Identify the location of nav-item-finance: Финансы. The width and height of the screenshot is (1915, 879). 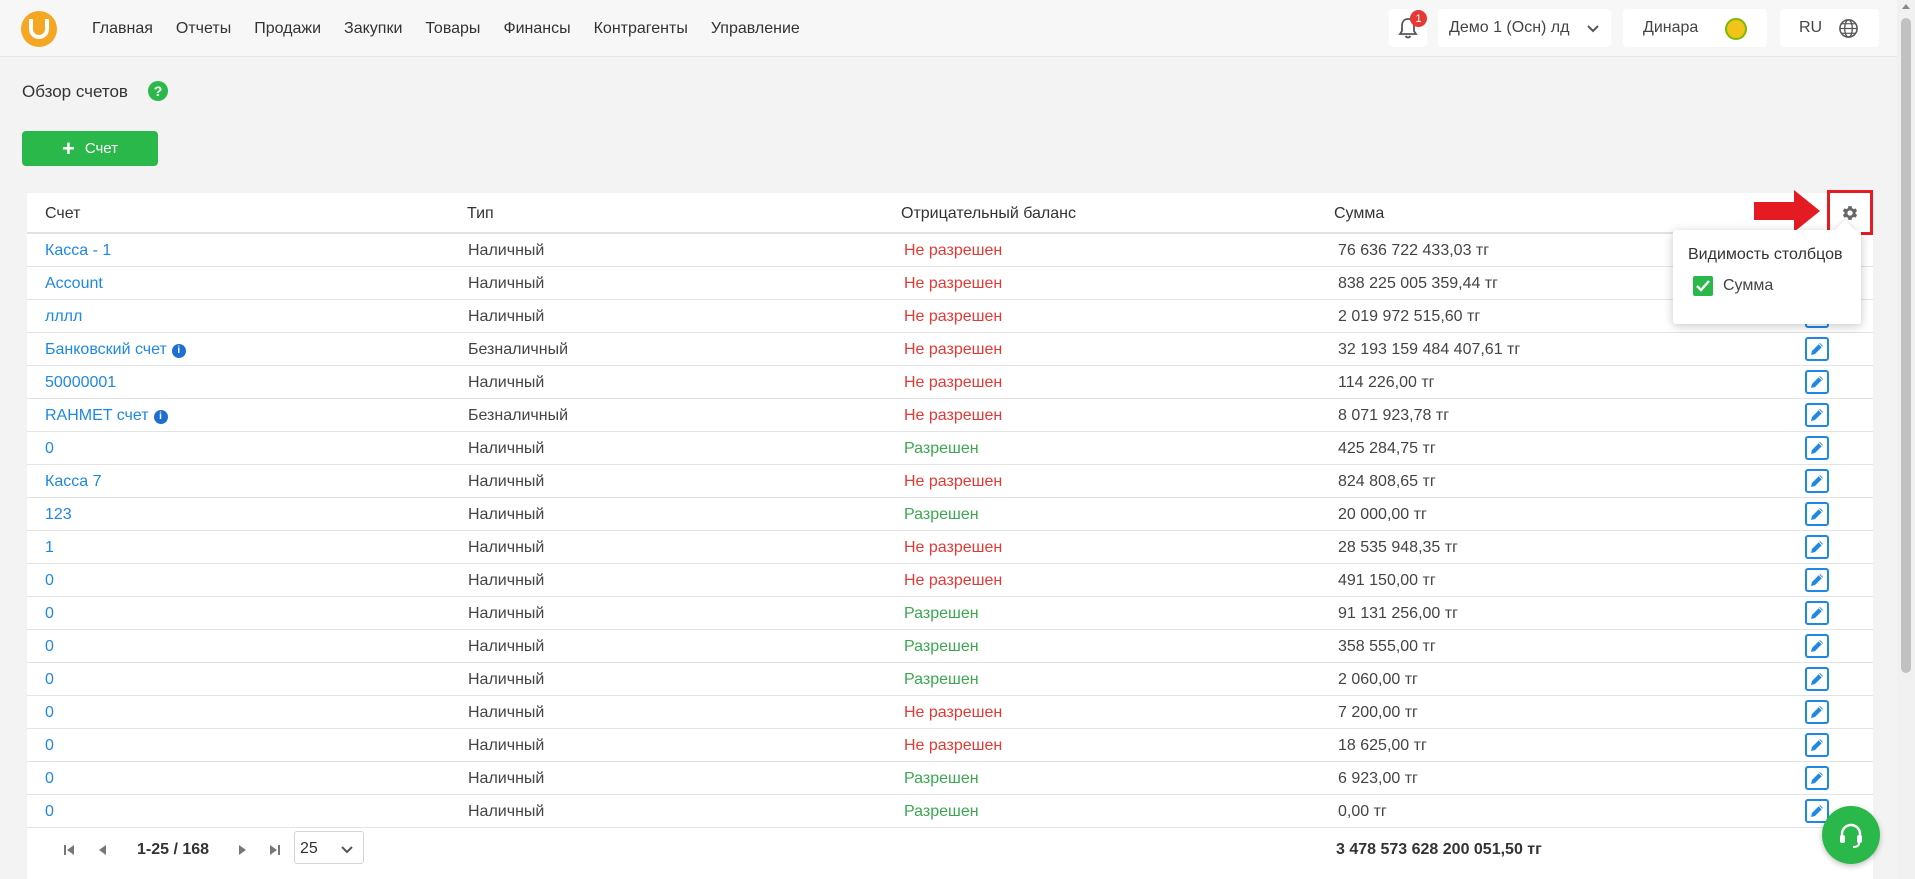
(536, 29).